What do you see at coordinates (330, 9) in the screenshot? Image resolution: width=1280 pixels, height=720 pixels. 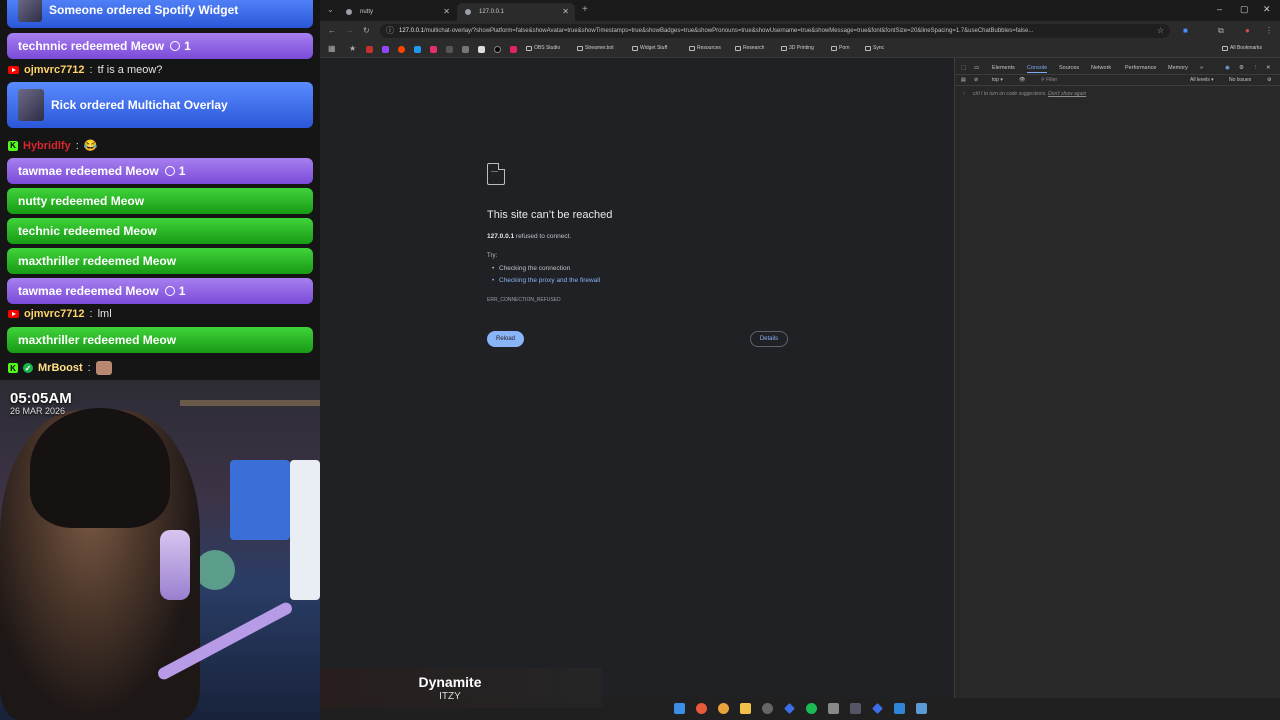 I see `tab-search-icon: ⌄` at bounding box center [330, 9].